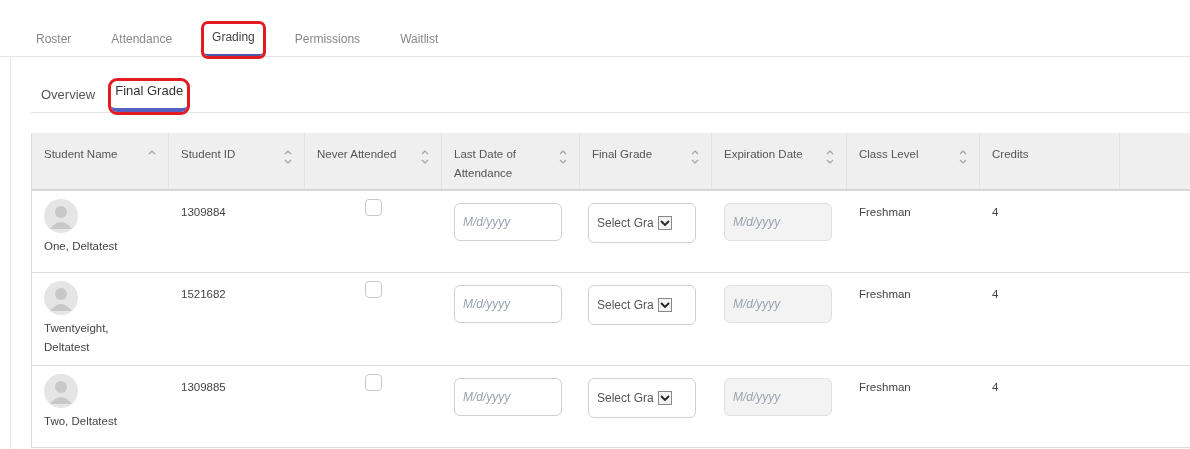 The height and width of the screenshot is (449, 1190). I want to click on column-header: Expiration Date, so click(764, 154).